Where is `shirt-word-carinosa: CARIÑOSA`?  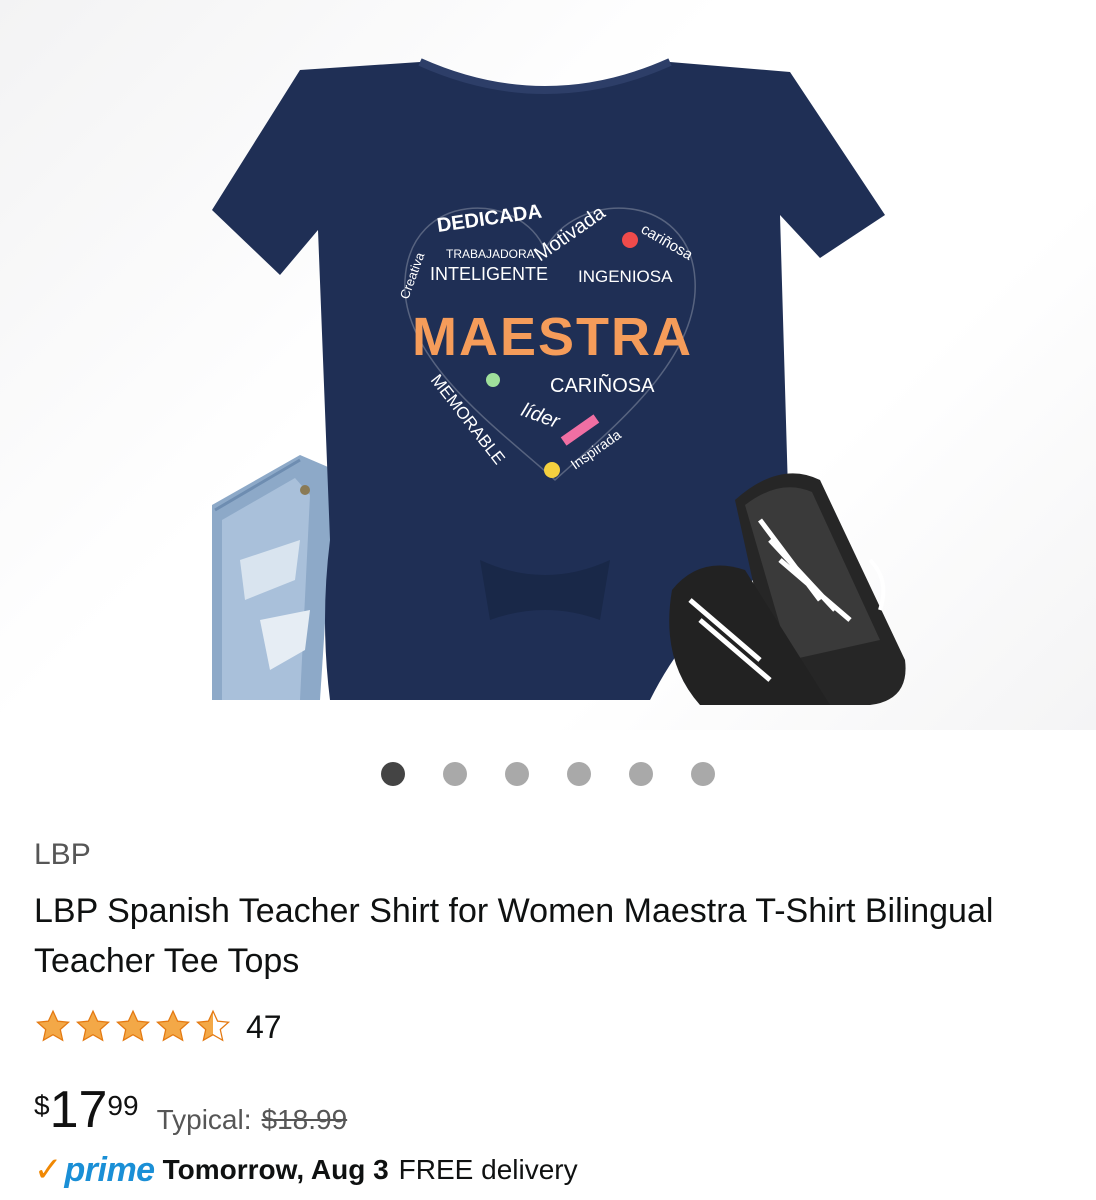
shirt-word-carinosa: CARIÑOSA is located at coordinates (602, 385).